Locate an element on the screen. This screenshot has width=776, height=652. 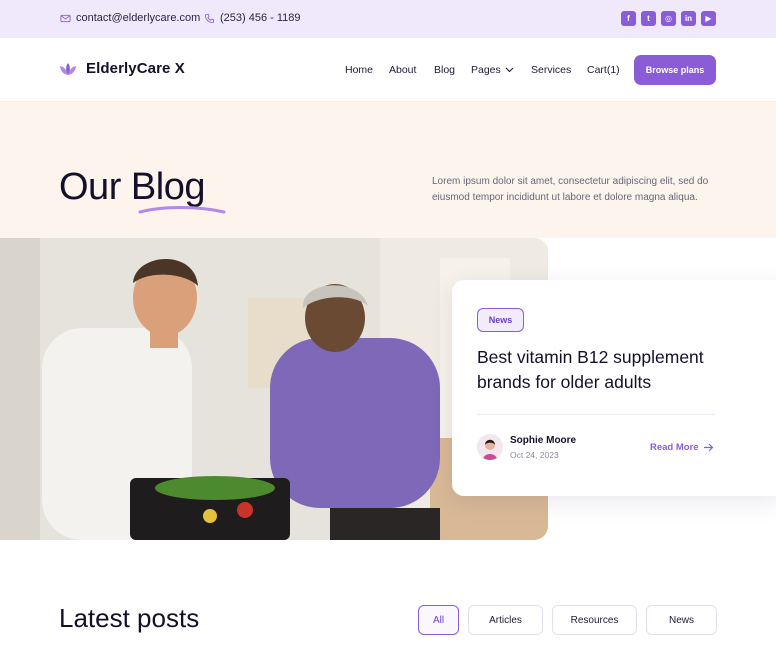
nav-item-label: Pages is located at coordinates (486, 70).